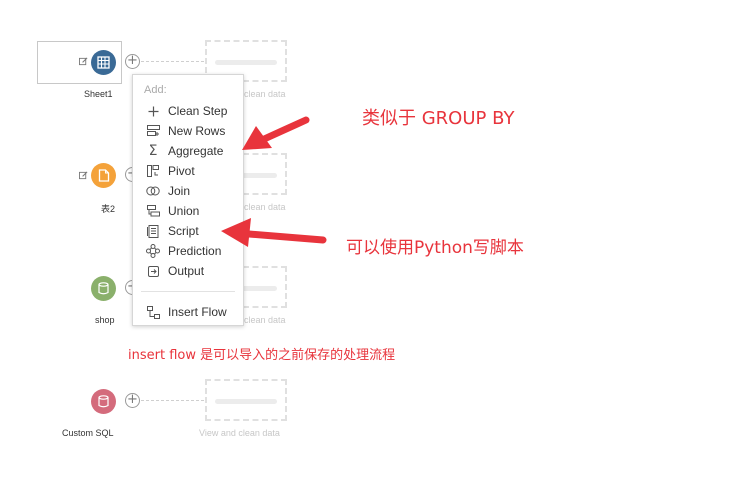 Image resolution: width=740 pixels, height=480 pixels. I want to click on pivot-icon, so click(153, 171).